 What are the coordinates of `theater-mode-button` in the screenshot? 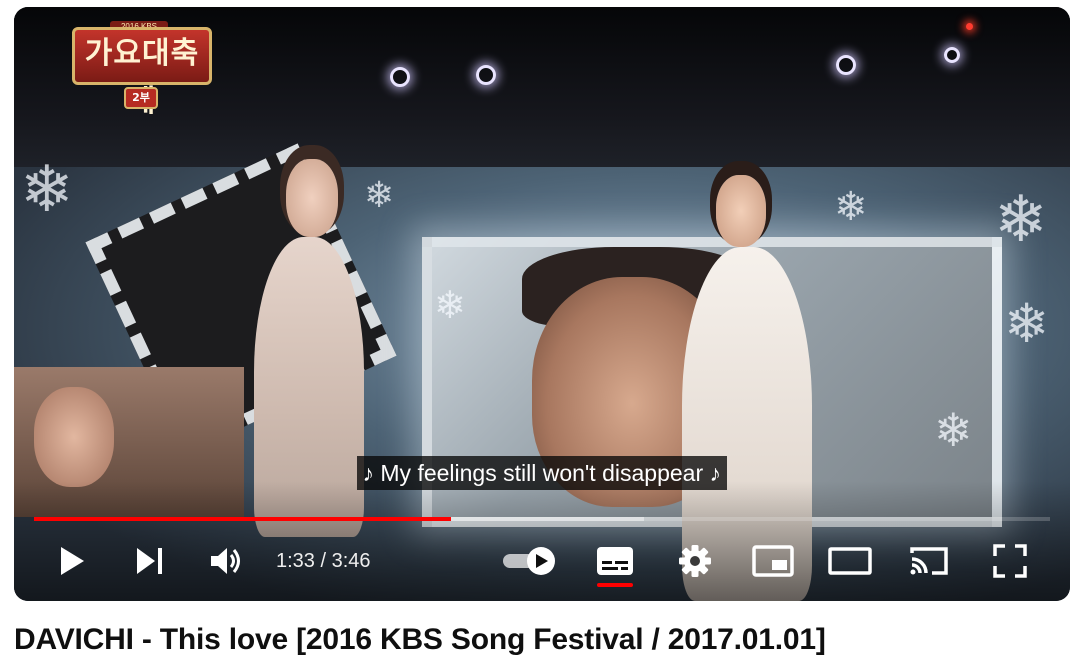 It's located at (850, 561).